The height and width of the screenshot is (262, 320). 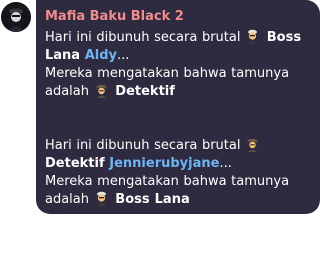 I want to click on message-line: adalah Detektif, so click(x=177, y=92).